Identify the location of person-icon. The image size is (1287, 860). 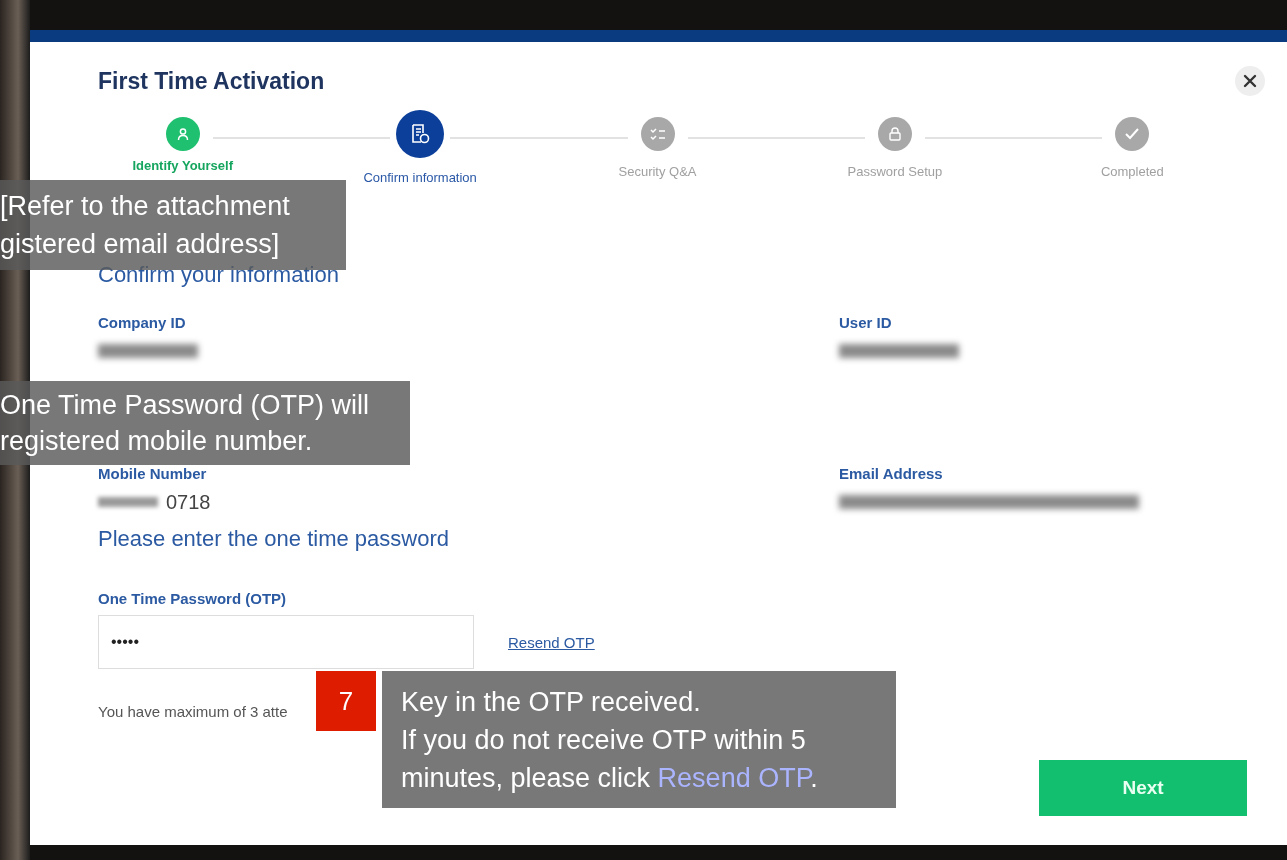
(182, 134).